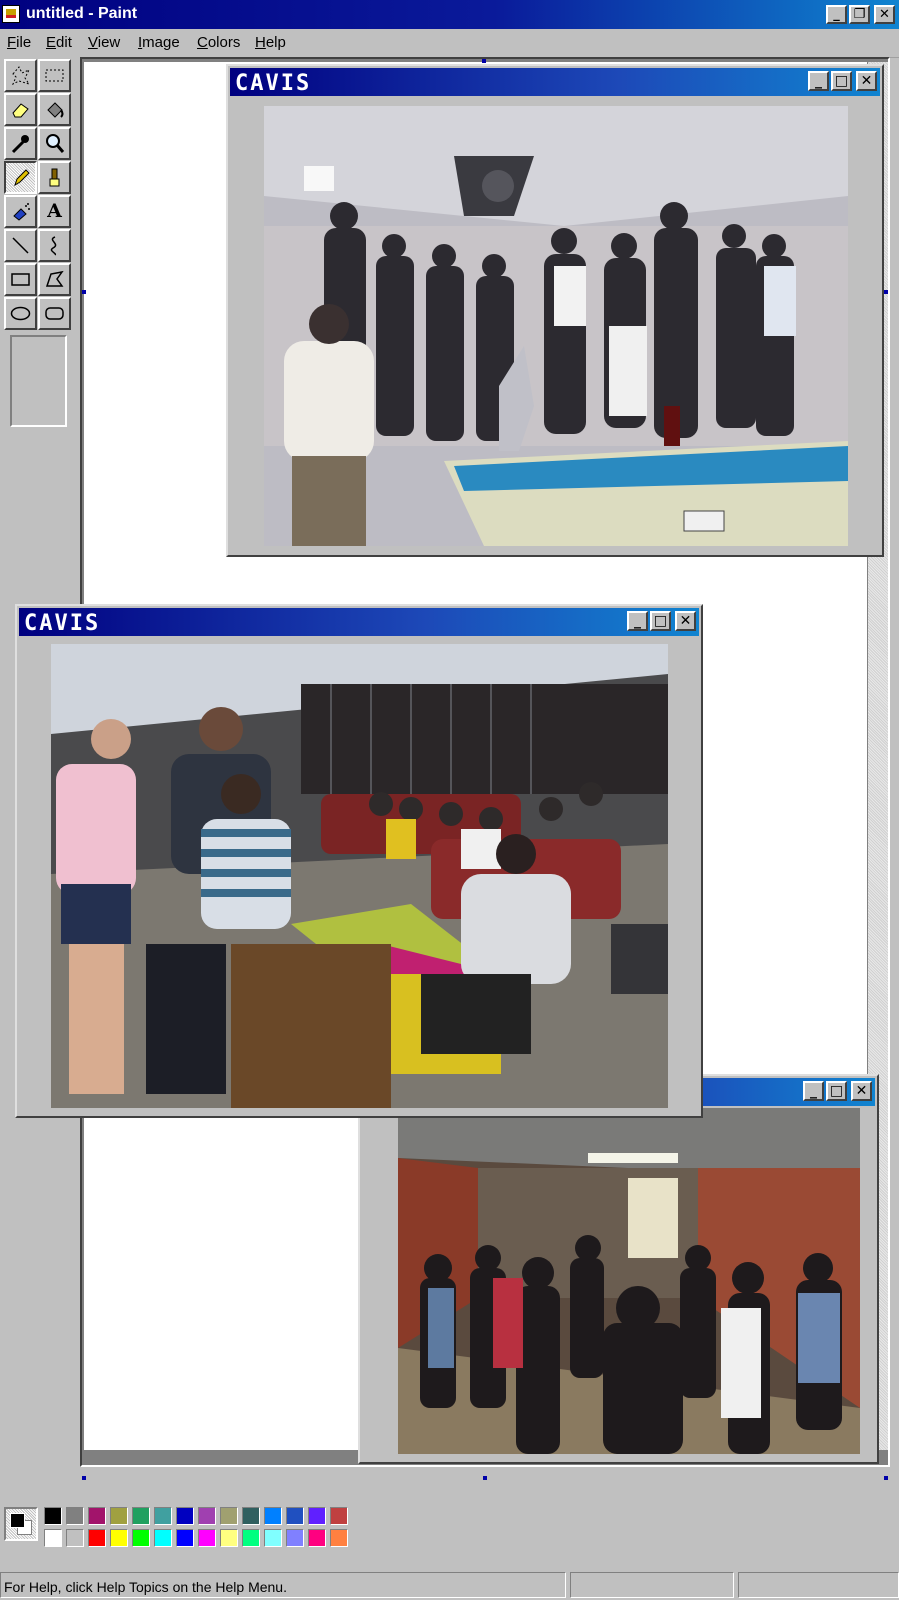  Describe the element at coordinates (629, 1281) in the screenshot. I see `hallway-crowd-photo` at that location.